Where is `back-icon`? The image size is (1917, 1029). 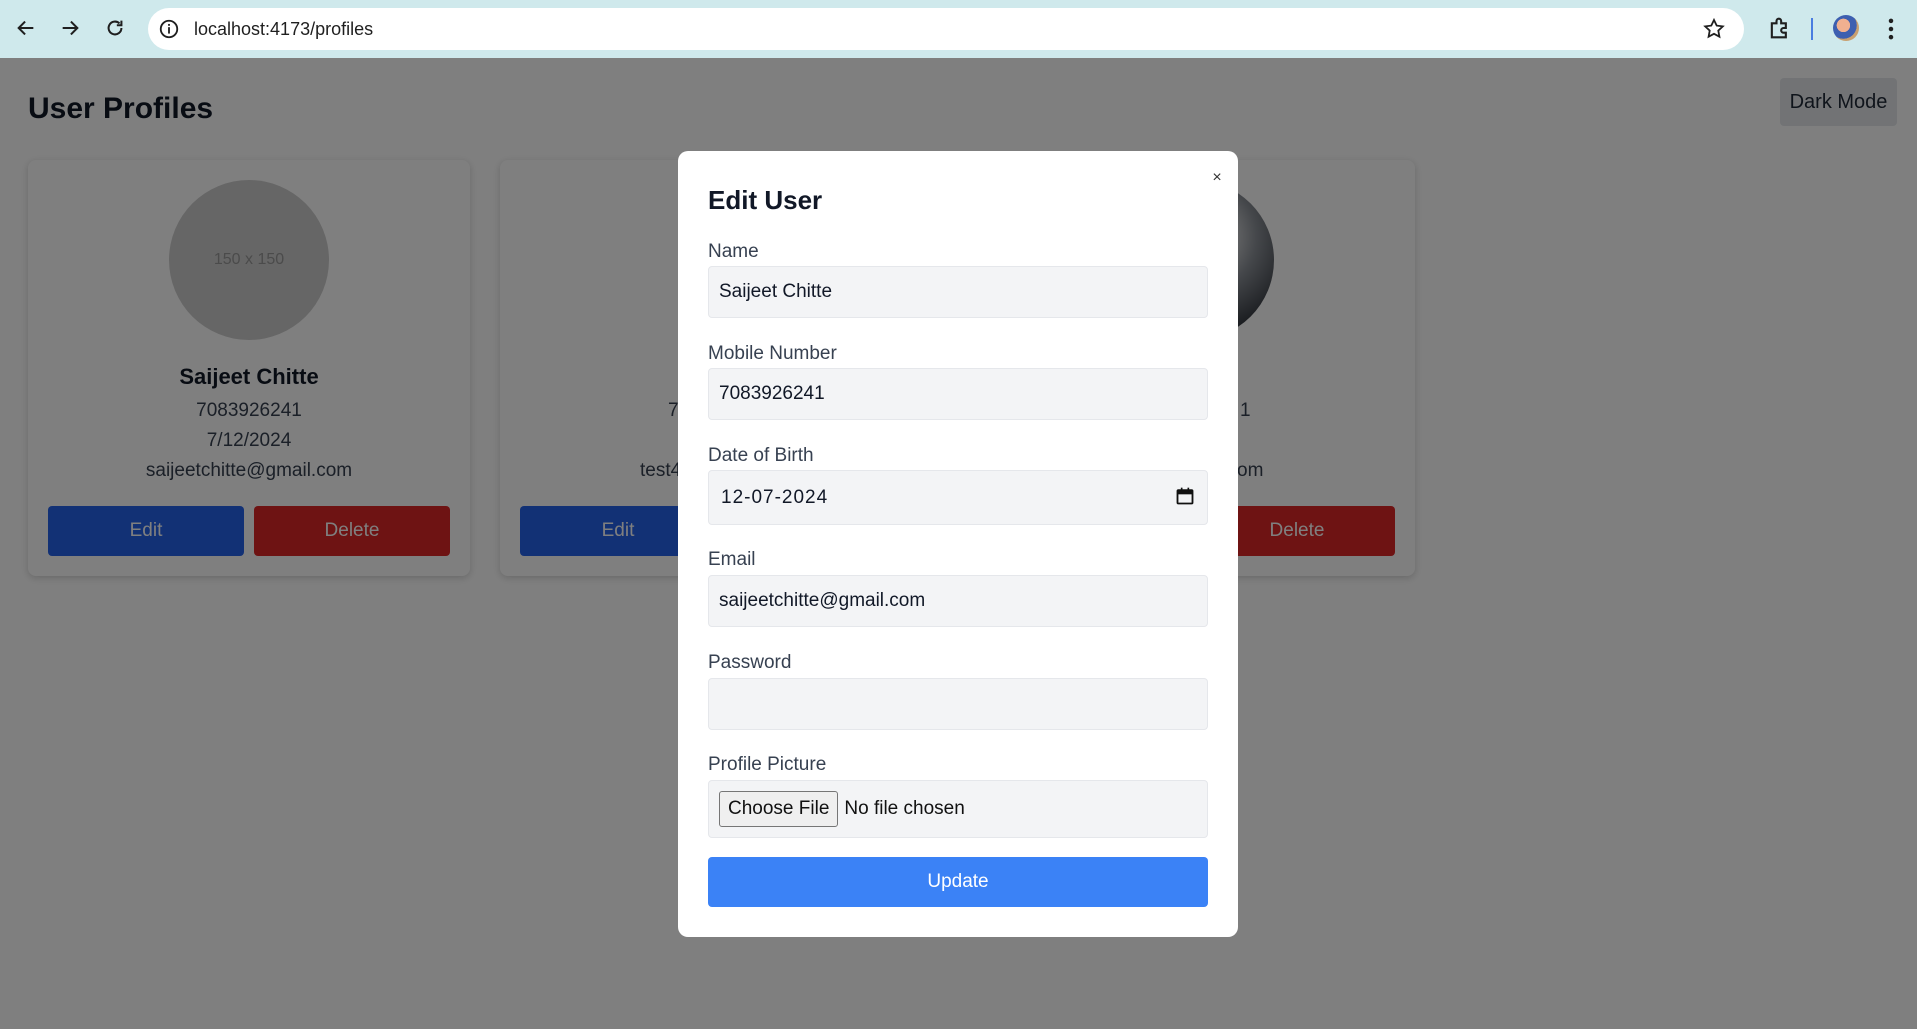 back-icon is located at coordinates (26, 28).